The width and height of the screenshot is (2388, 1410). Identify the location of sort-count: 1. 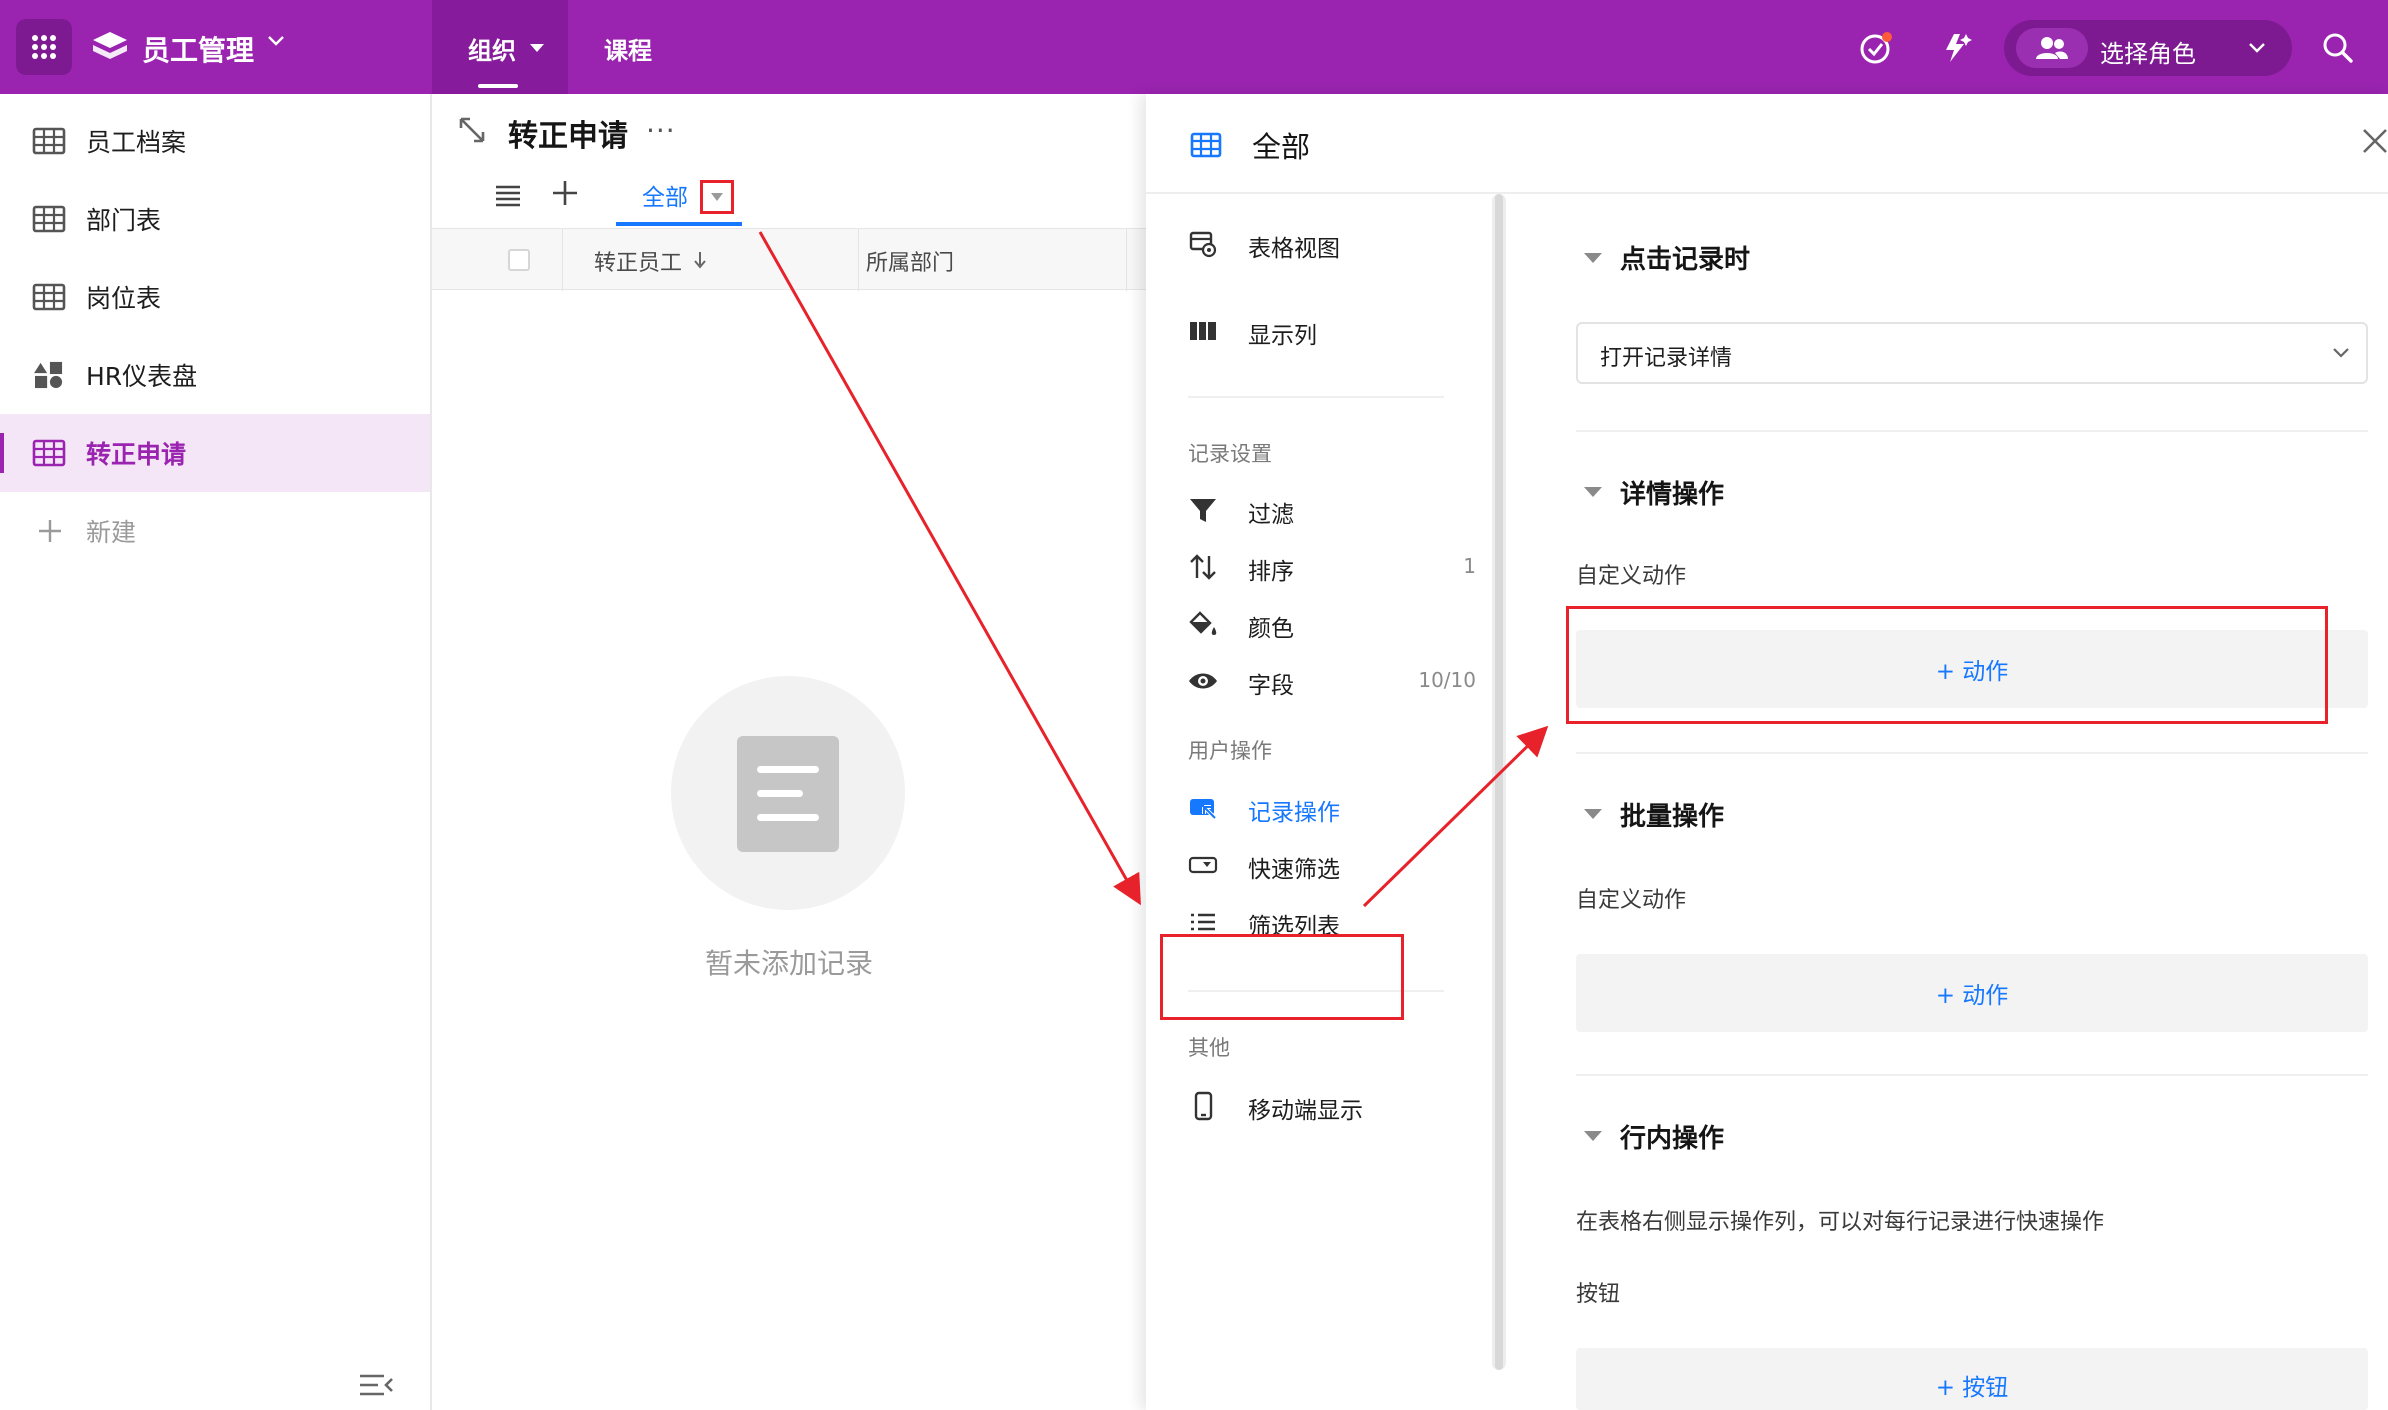
(1469, 566).